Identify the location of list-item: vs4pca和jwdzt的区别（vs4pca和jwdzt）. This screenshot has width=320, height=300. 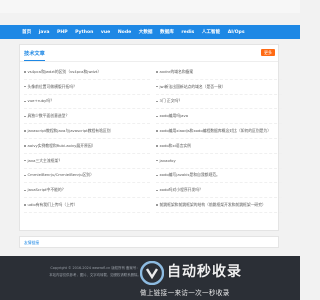
(87, 72).